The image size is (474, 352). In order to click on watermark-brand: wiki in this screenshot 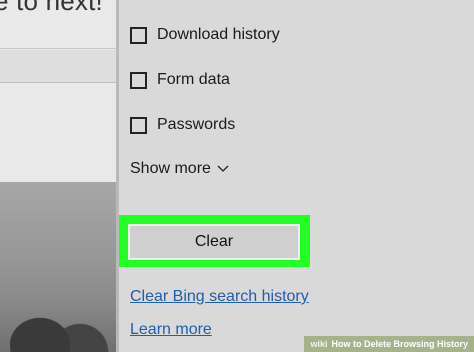, I will do `click(319, 344)`.